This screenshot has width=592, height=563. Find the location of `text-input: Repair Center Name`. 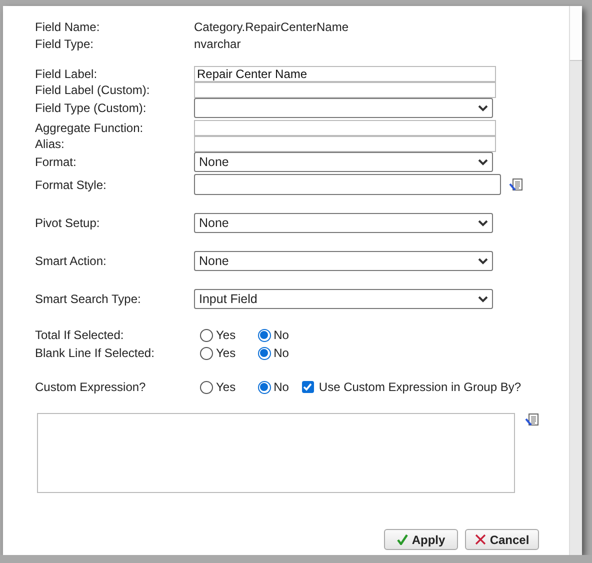

text-input: Repair Center Name is located at coordinates (345, 74).